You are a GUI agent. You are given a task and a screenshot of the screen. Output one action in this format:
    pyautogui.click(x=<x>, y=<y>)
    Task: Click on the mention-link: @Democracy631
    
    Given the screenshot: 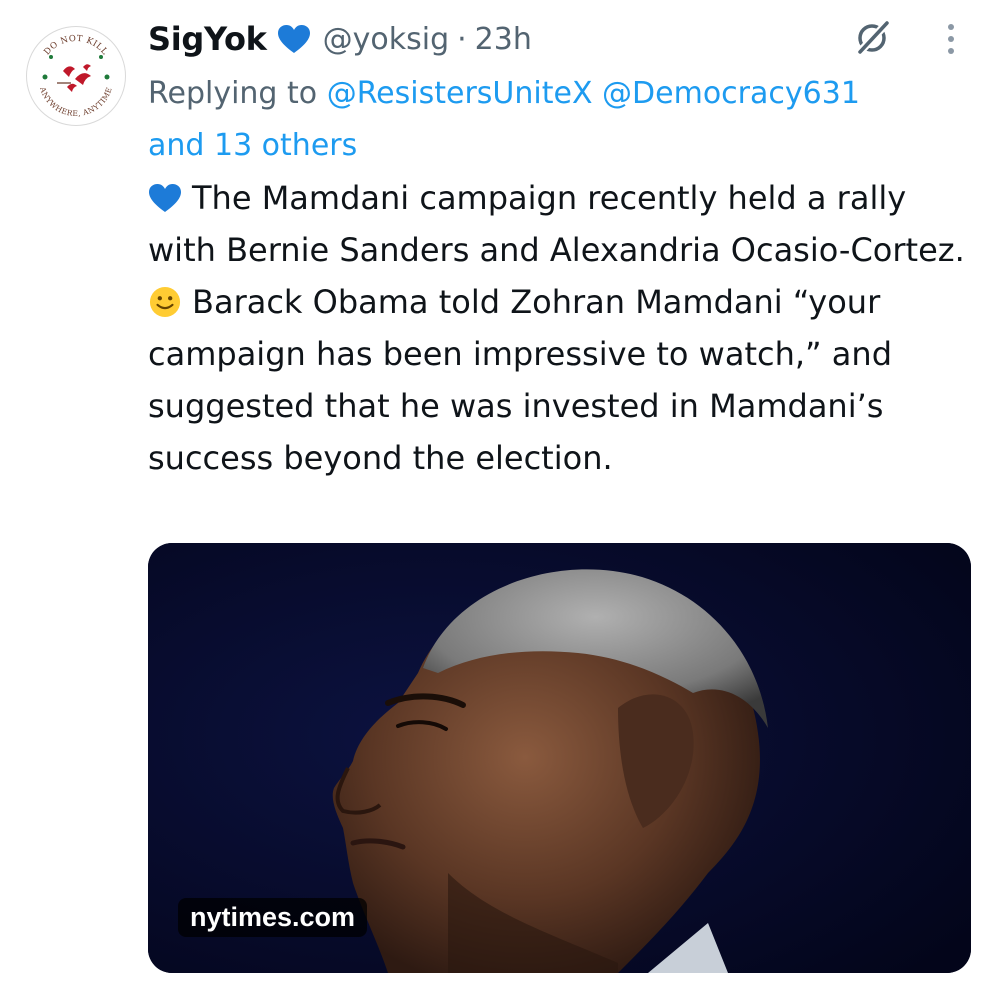 What is the action you would take?
    pyautogui.click(x=731, y=93)
    